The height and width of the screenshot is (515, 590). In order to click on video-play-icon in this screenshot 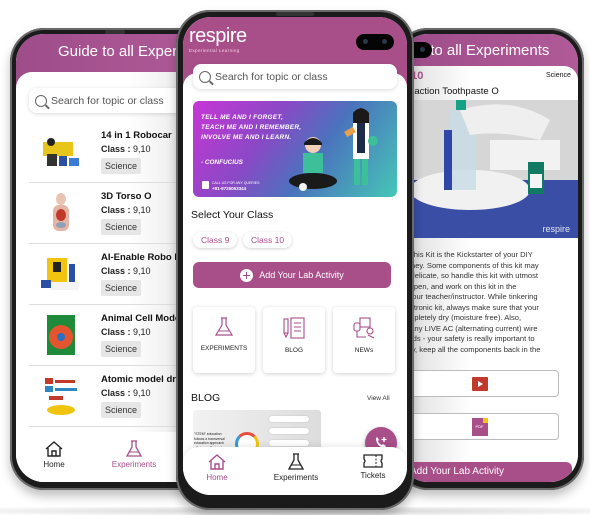, I will do `click(479, 383)`.